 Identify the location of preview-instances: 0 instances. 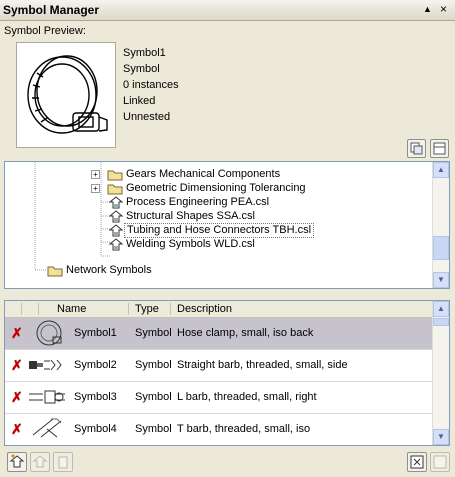
(151, 85).